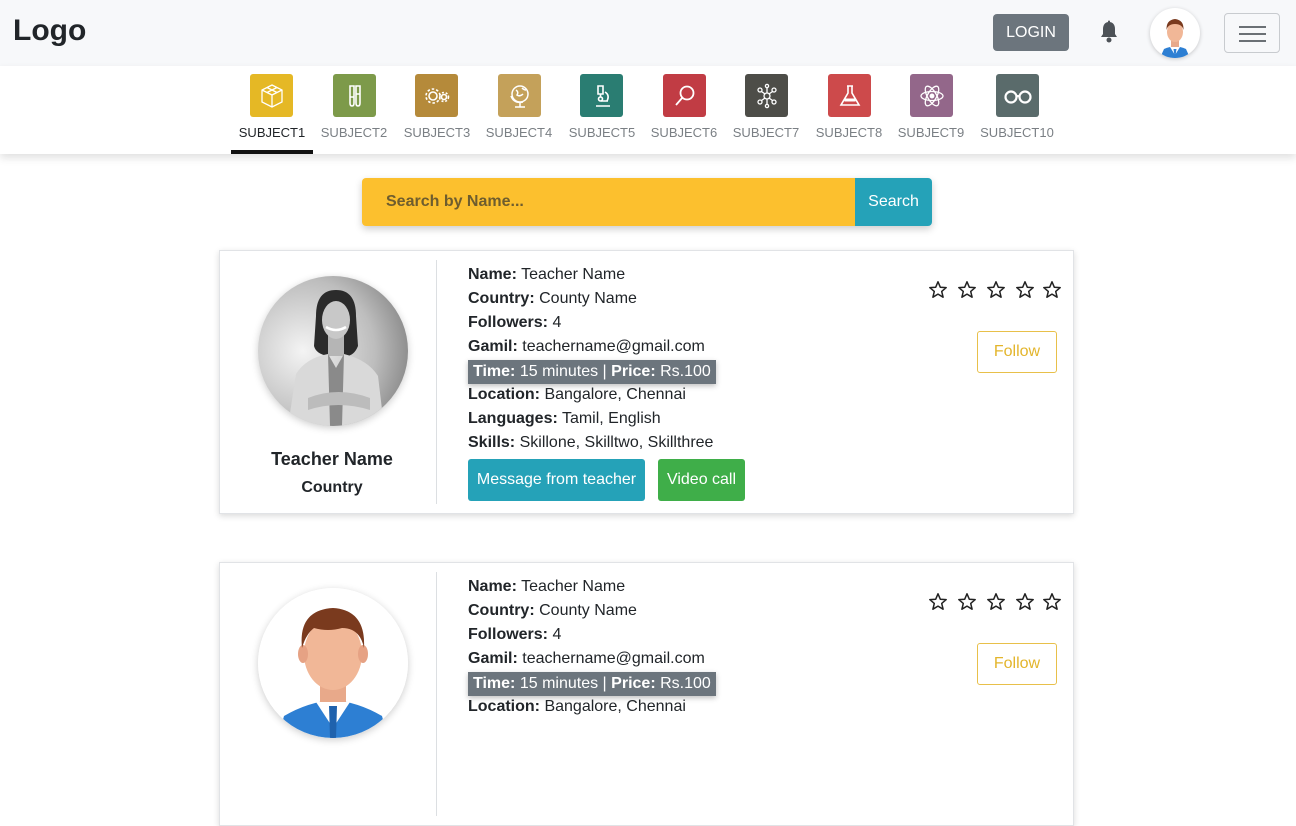 The height and width of the screenshot is (826, 1296). I want to click on video-call-button: Video call, so click(701, 480).